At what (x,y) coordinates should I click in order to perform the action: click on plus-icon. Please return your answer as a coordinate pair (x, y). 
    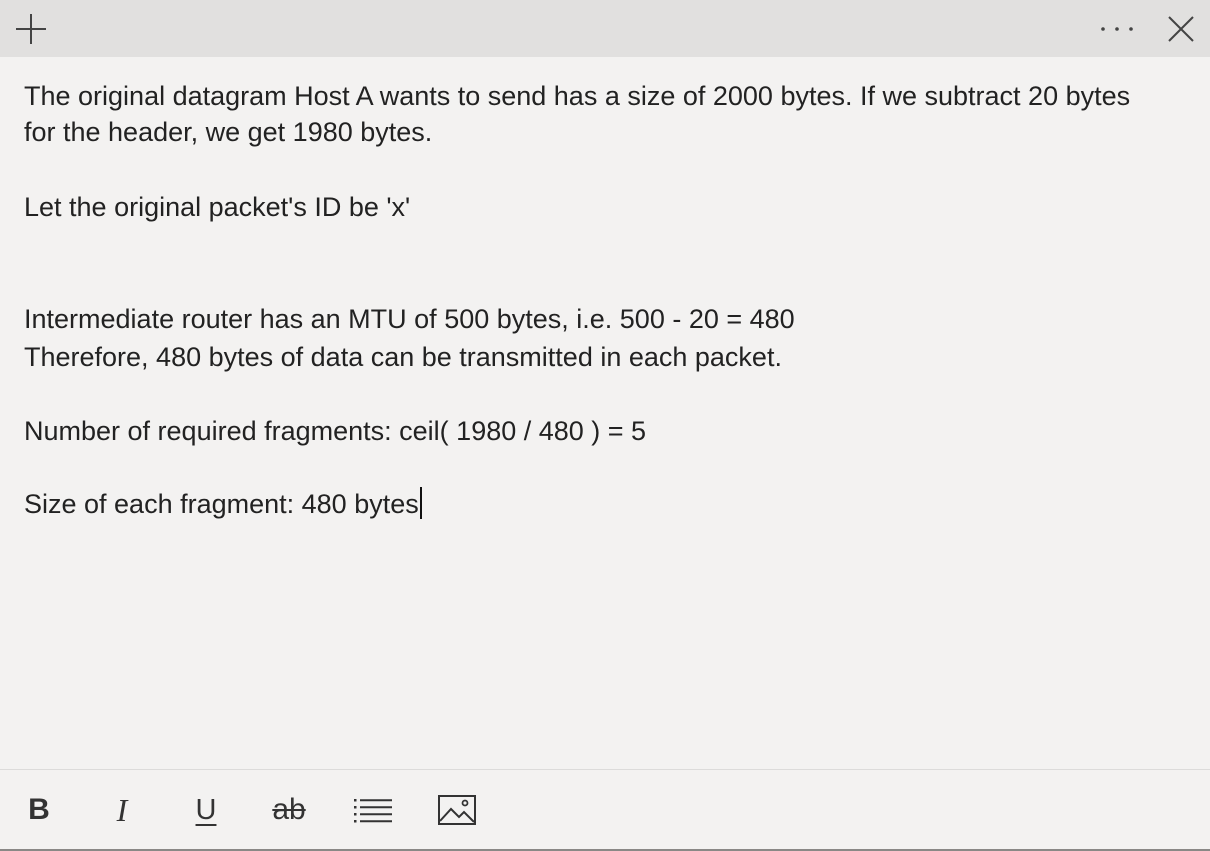
    Looking at the image, I should click on (31, 28).